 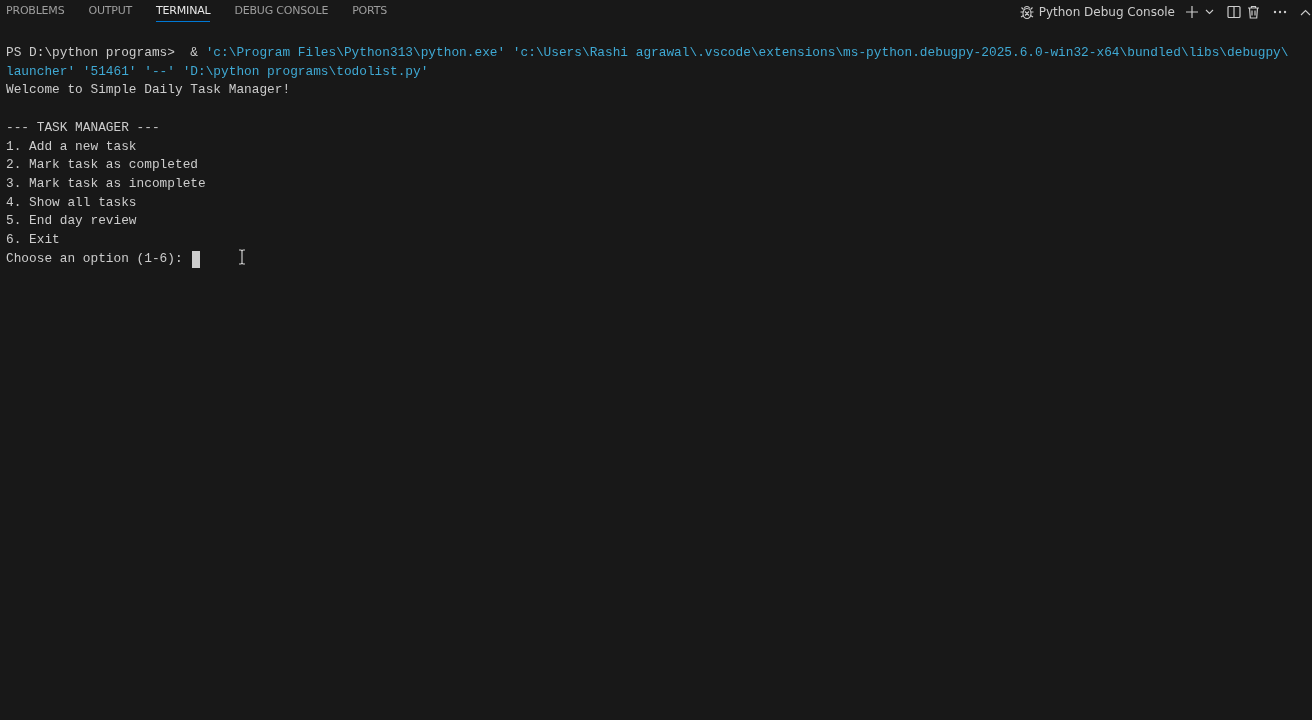 I want to click on panel-tab: PROBLEMS, so click(x=35, y=12).